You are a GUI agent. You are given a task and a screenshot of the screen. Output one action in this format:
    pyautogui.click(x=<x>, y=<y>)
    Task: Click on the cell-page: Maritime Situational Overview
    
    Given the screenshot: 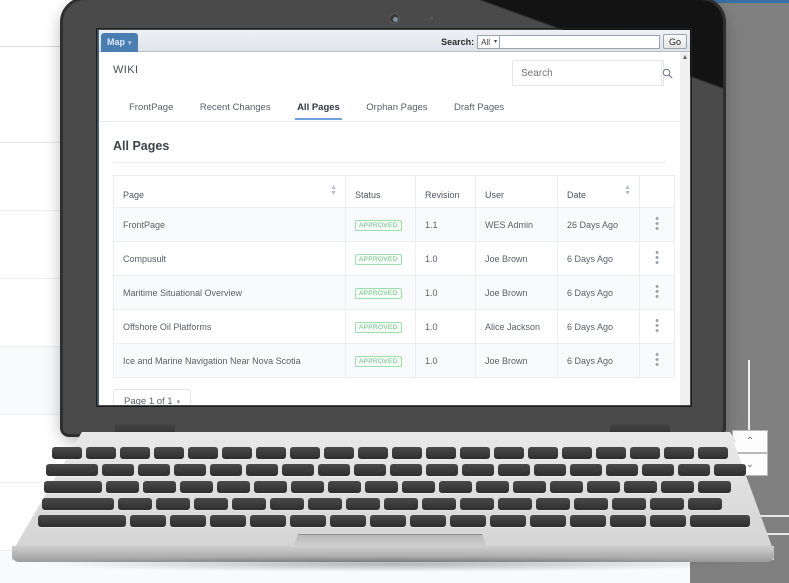 What is the action you would take?
    pyautogui.click(x=229, y=292)
    